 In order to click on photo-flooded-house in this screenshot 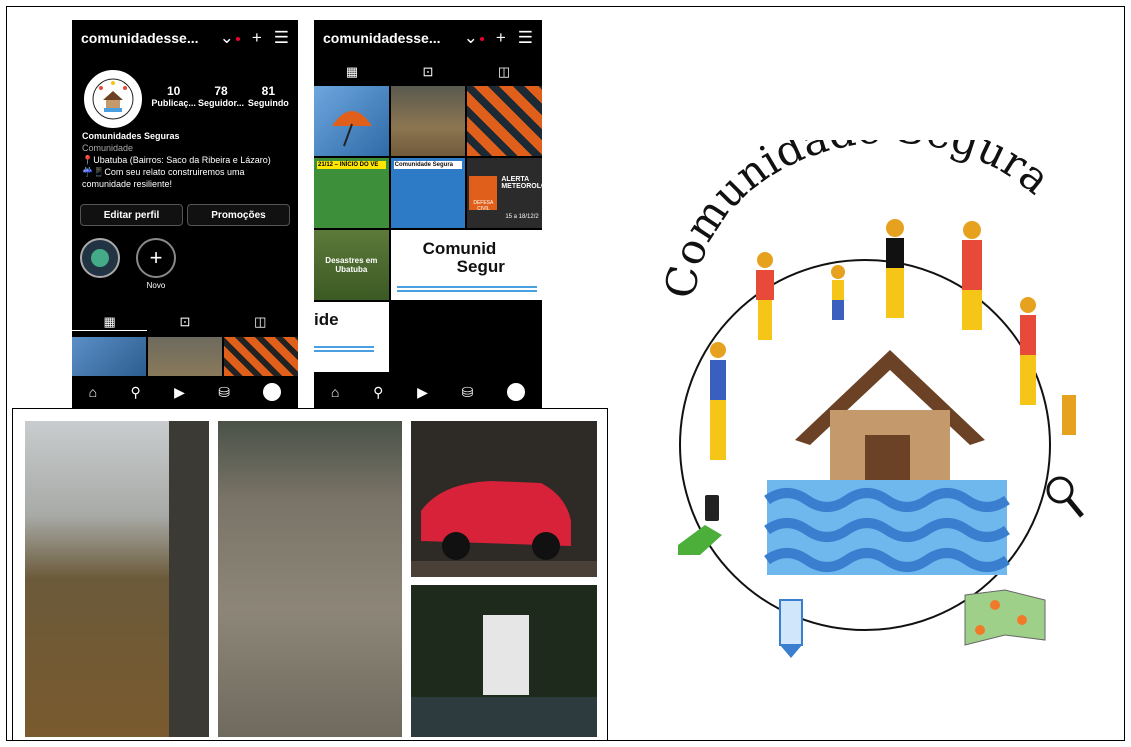, I will do `click(504, 661)`.